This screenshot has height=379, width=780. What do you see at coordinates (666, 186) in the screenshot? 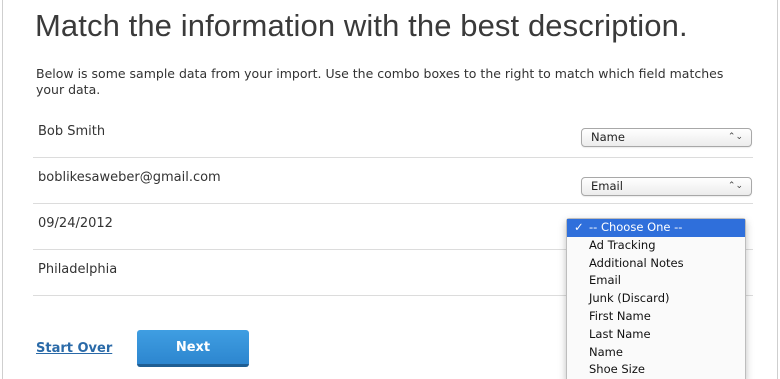
I see `field-combo-box: Email ⌃⌄` at bounding box center [666, 186].